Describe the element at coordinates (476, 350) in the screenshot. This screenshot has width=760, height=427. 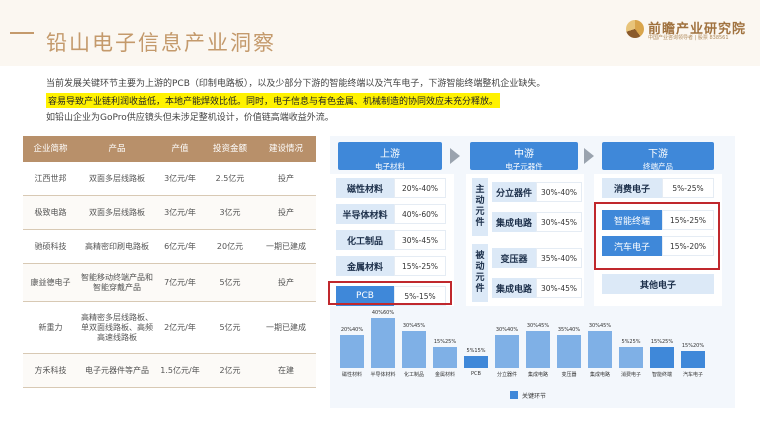
I see `chart-data-label: 5%15%` at that location.